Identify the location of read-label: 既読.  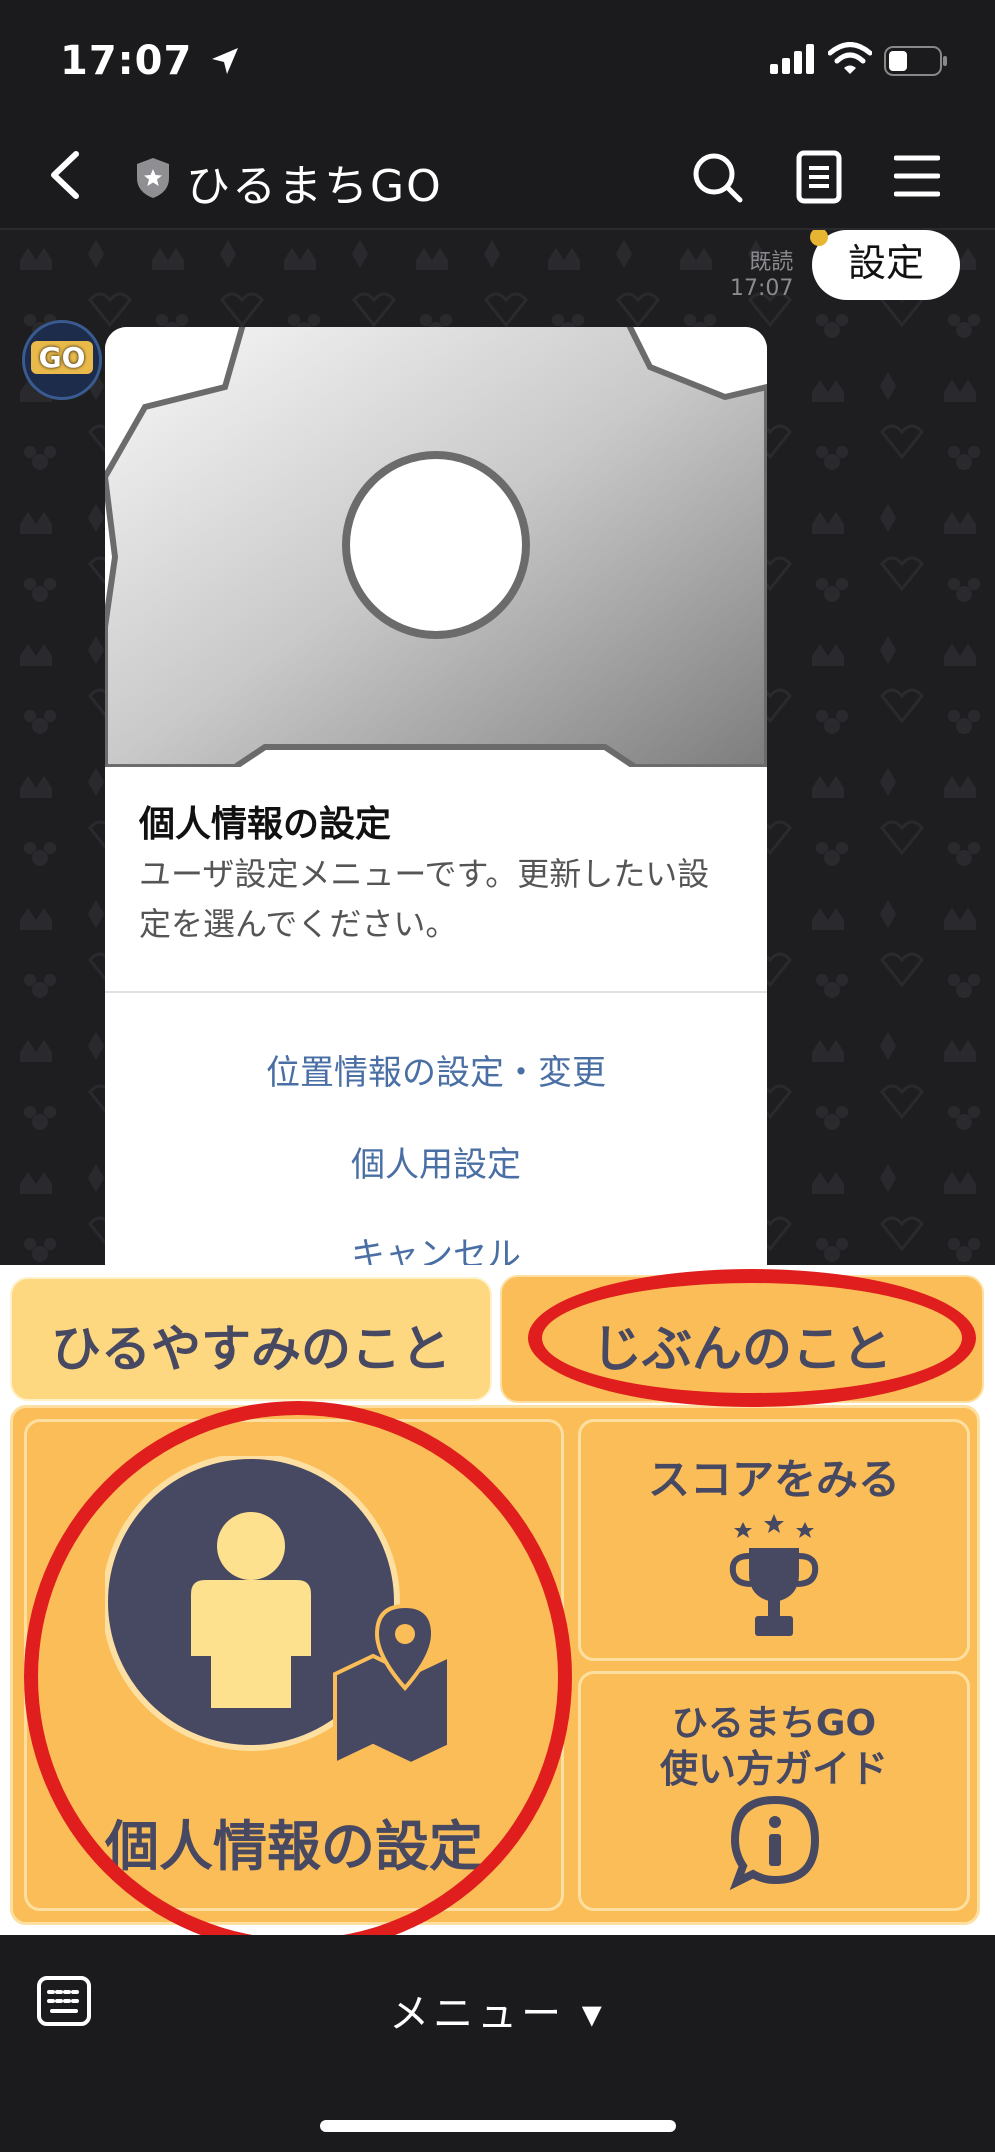
(771, 262).